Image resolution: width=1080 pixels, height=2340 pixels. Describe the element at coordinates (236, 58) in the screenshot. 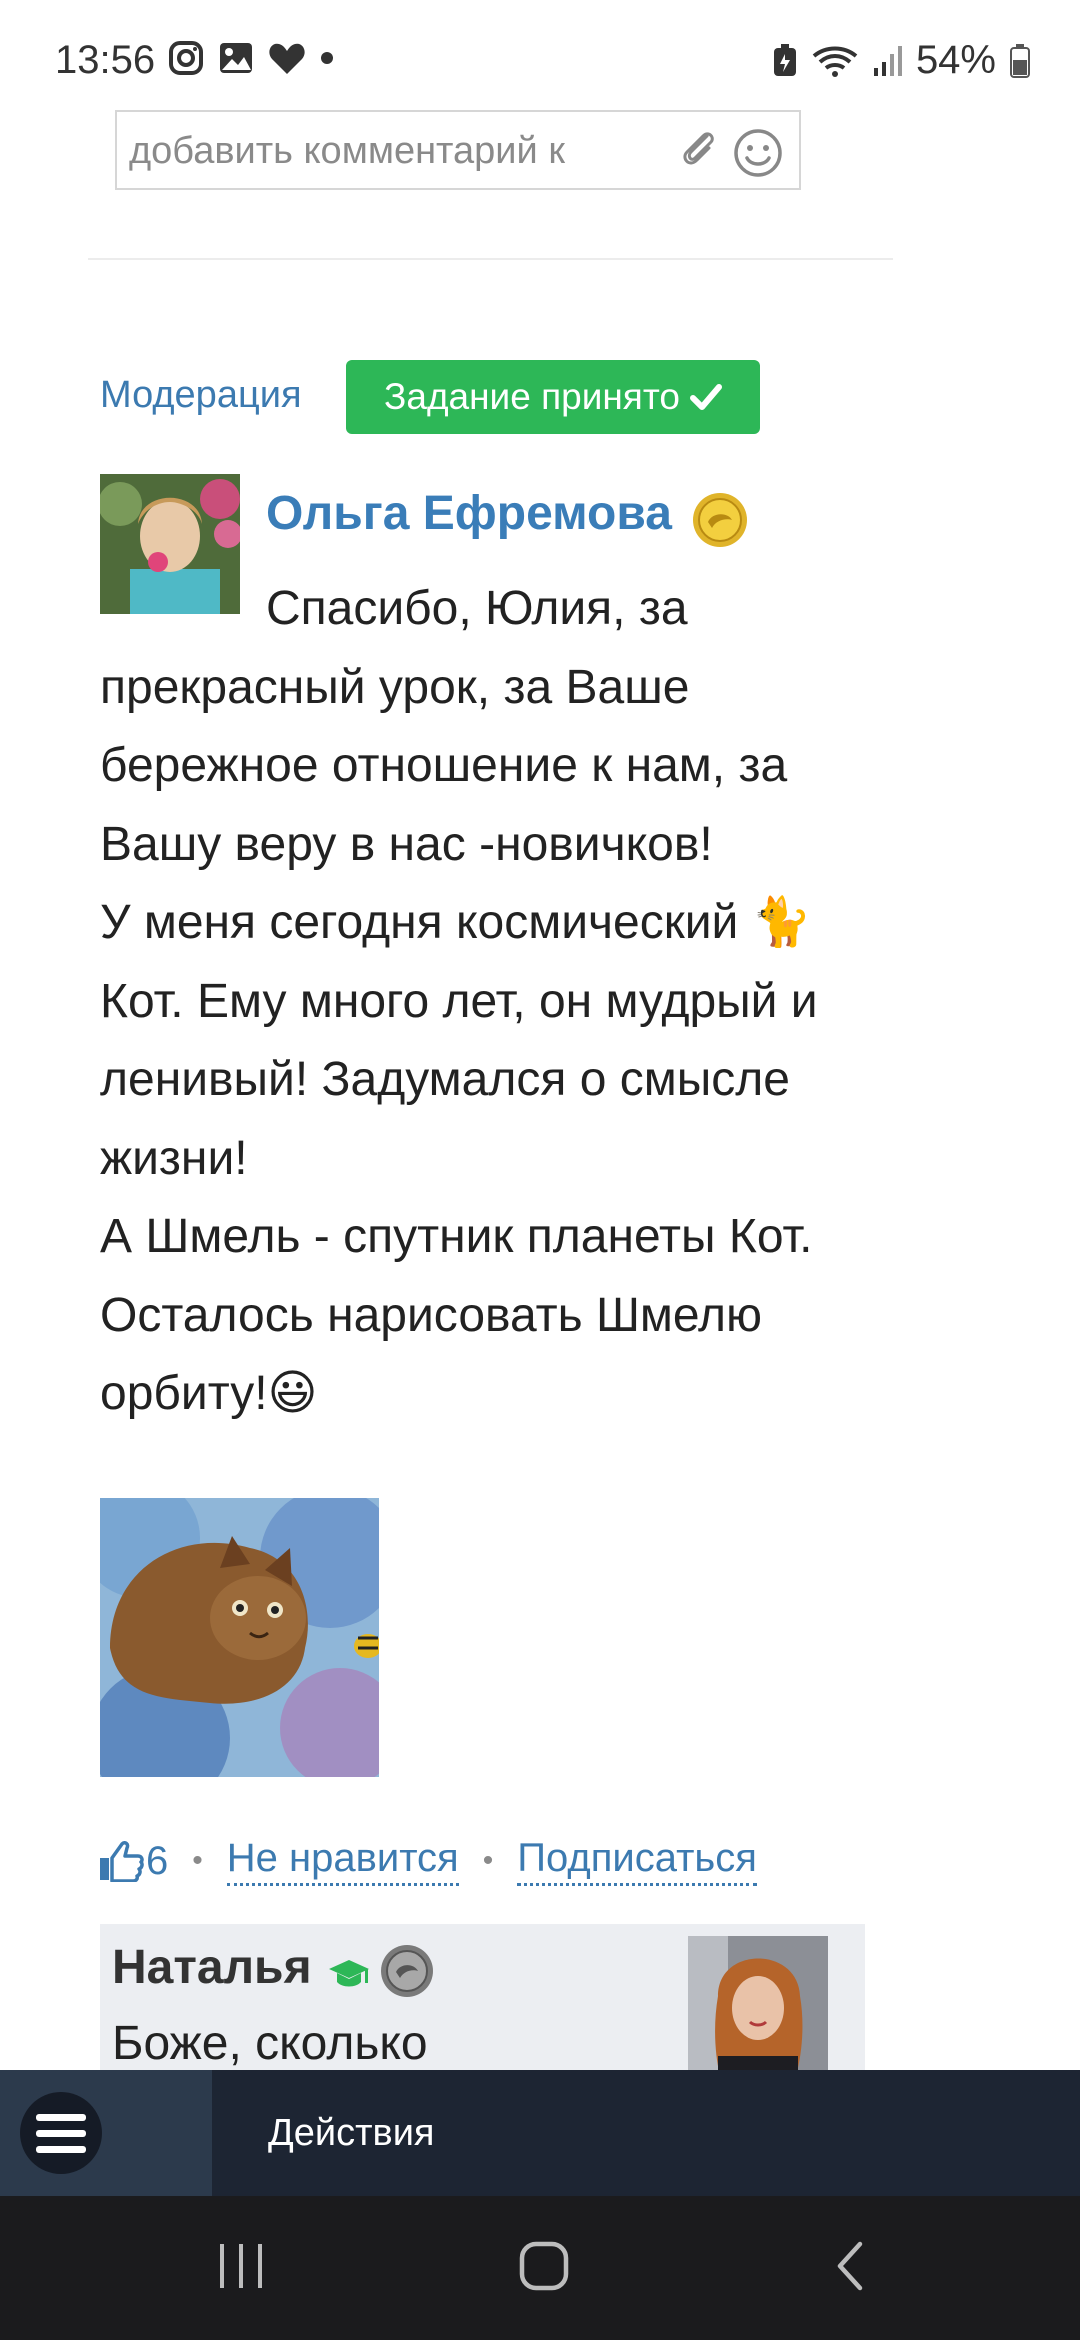

I see `gallery-icon` at that location.